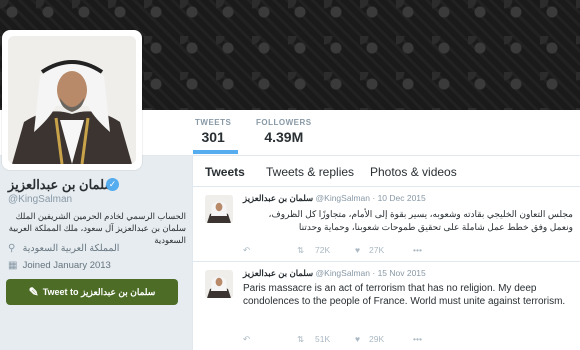 This screenshot has width=580, height=350. I want to click on profile-join-date: ▦ Joined January 2013, so click(59, 265).